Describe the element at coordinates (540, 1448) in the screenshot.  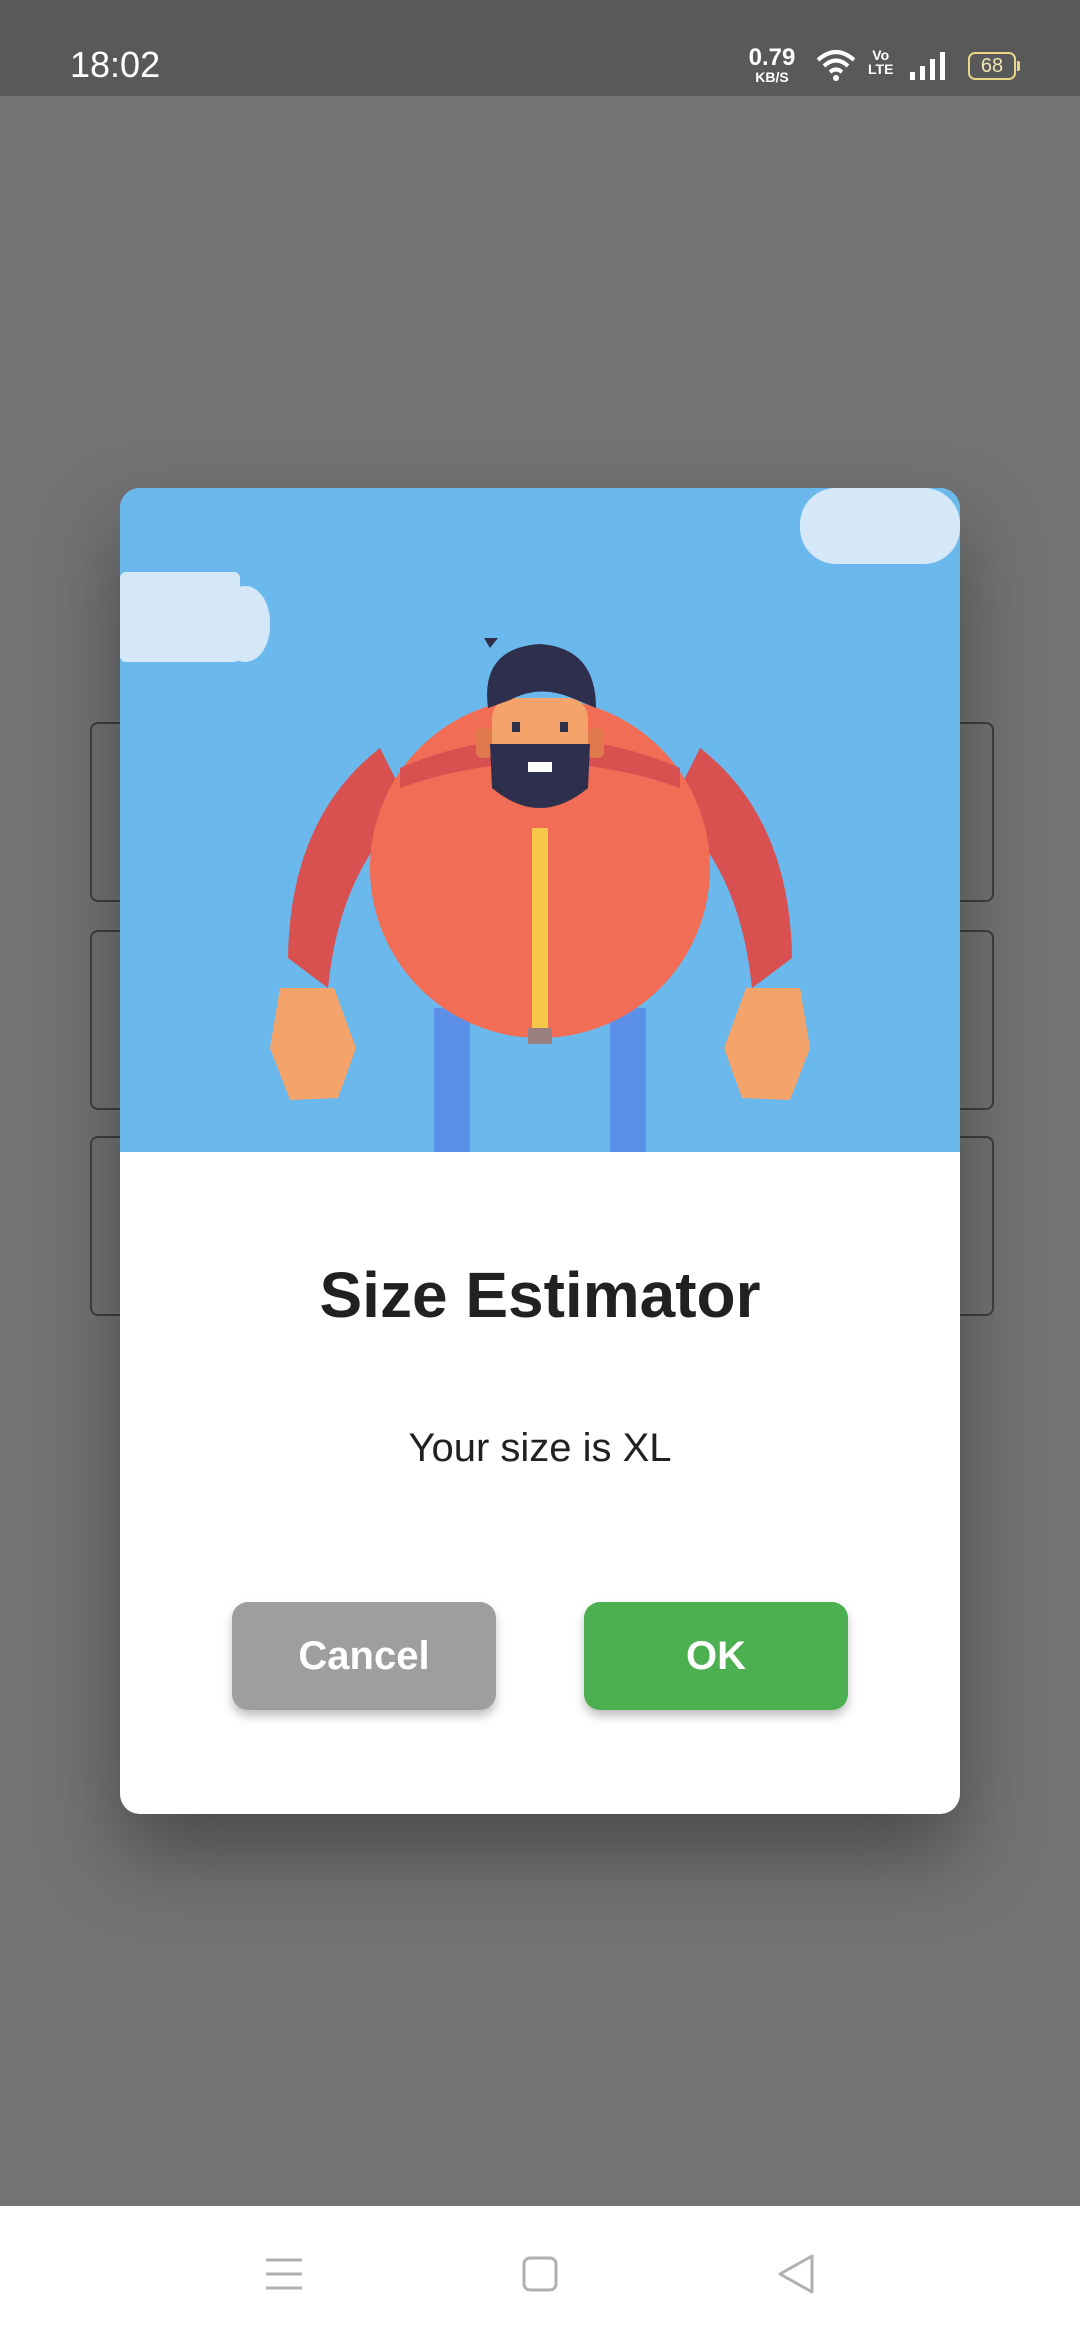
I see `dialog-message: Your size is XL` at that location.